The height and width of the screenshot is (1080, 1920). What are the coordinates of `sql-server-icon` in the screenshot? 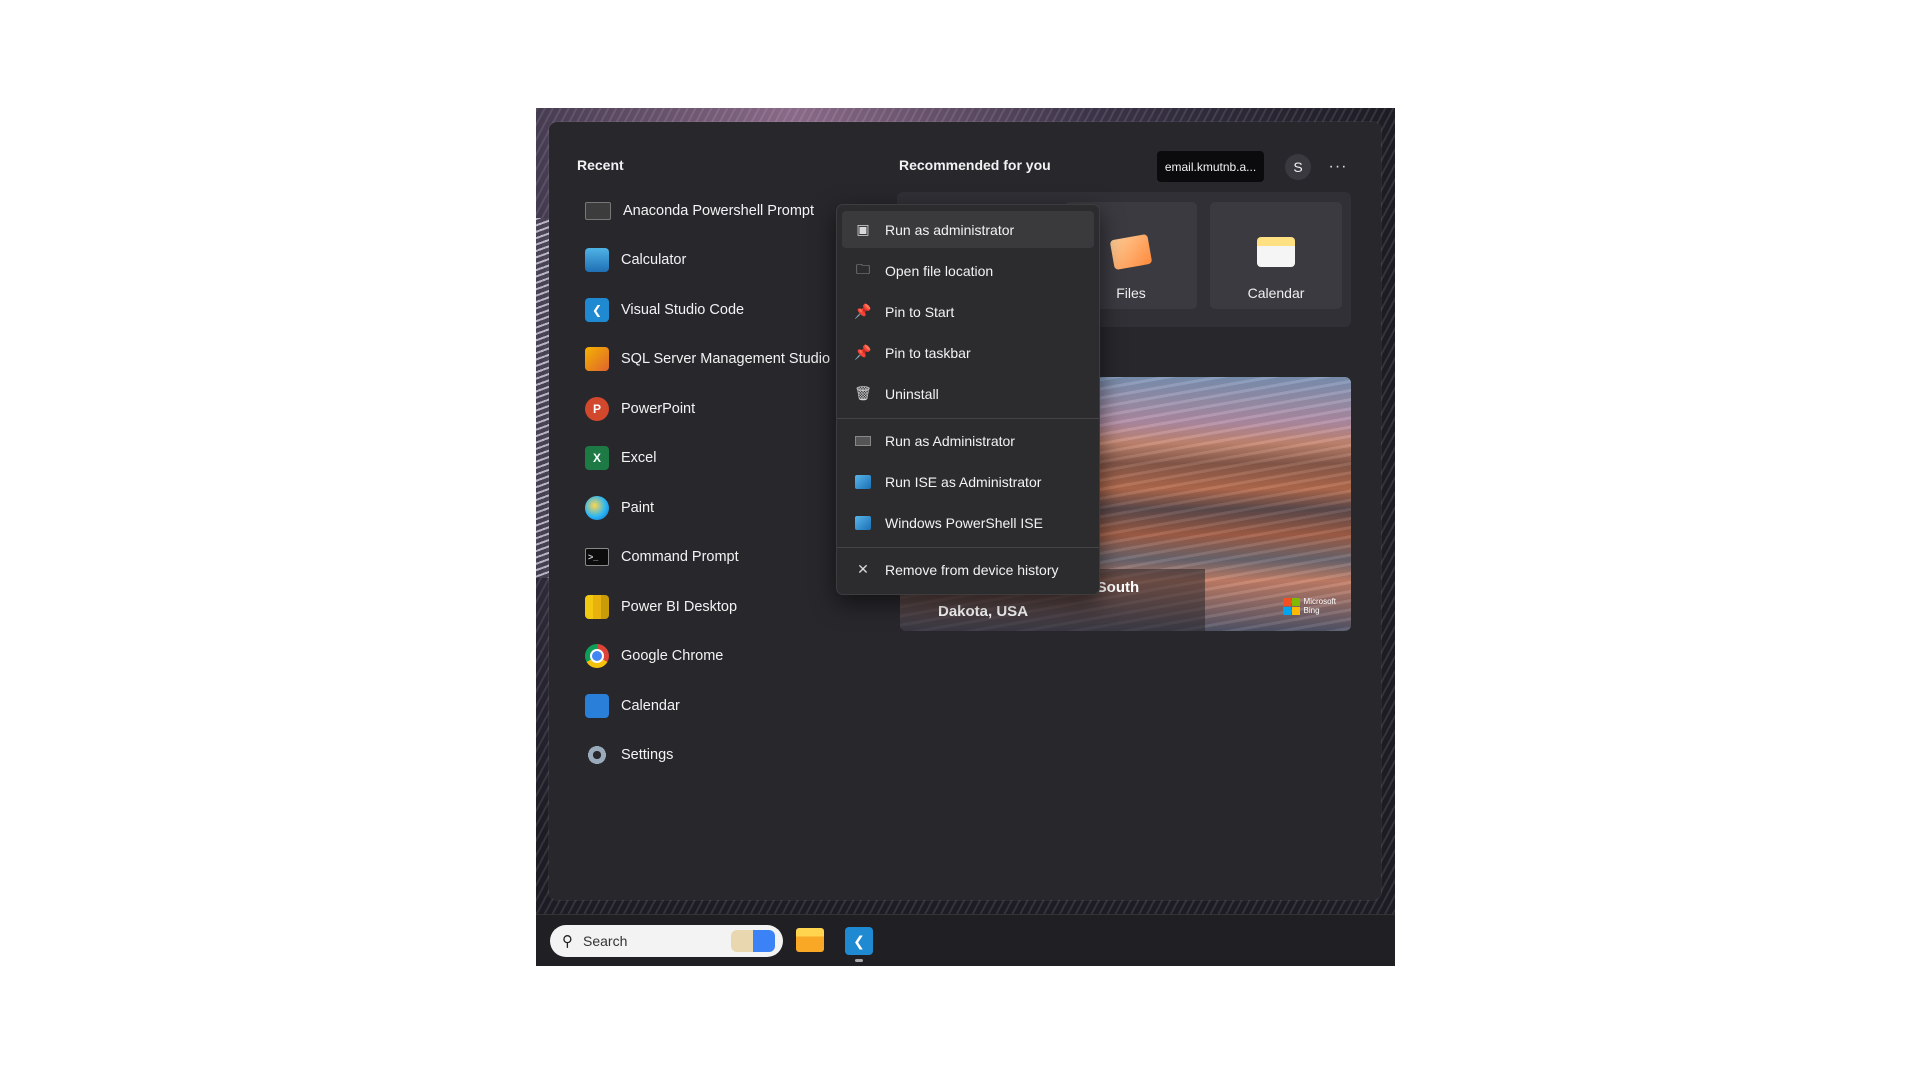 It's located at (597, 359).